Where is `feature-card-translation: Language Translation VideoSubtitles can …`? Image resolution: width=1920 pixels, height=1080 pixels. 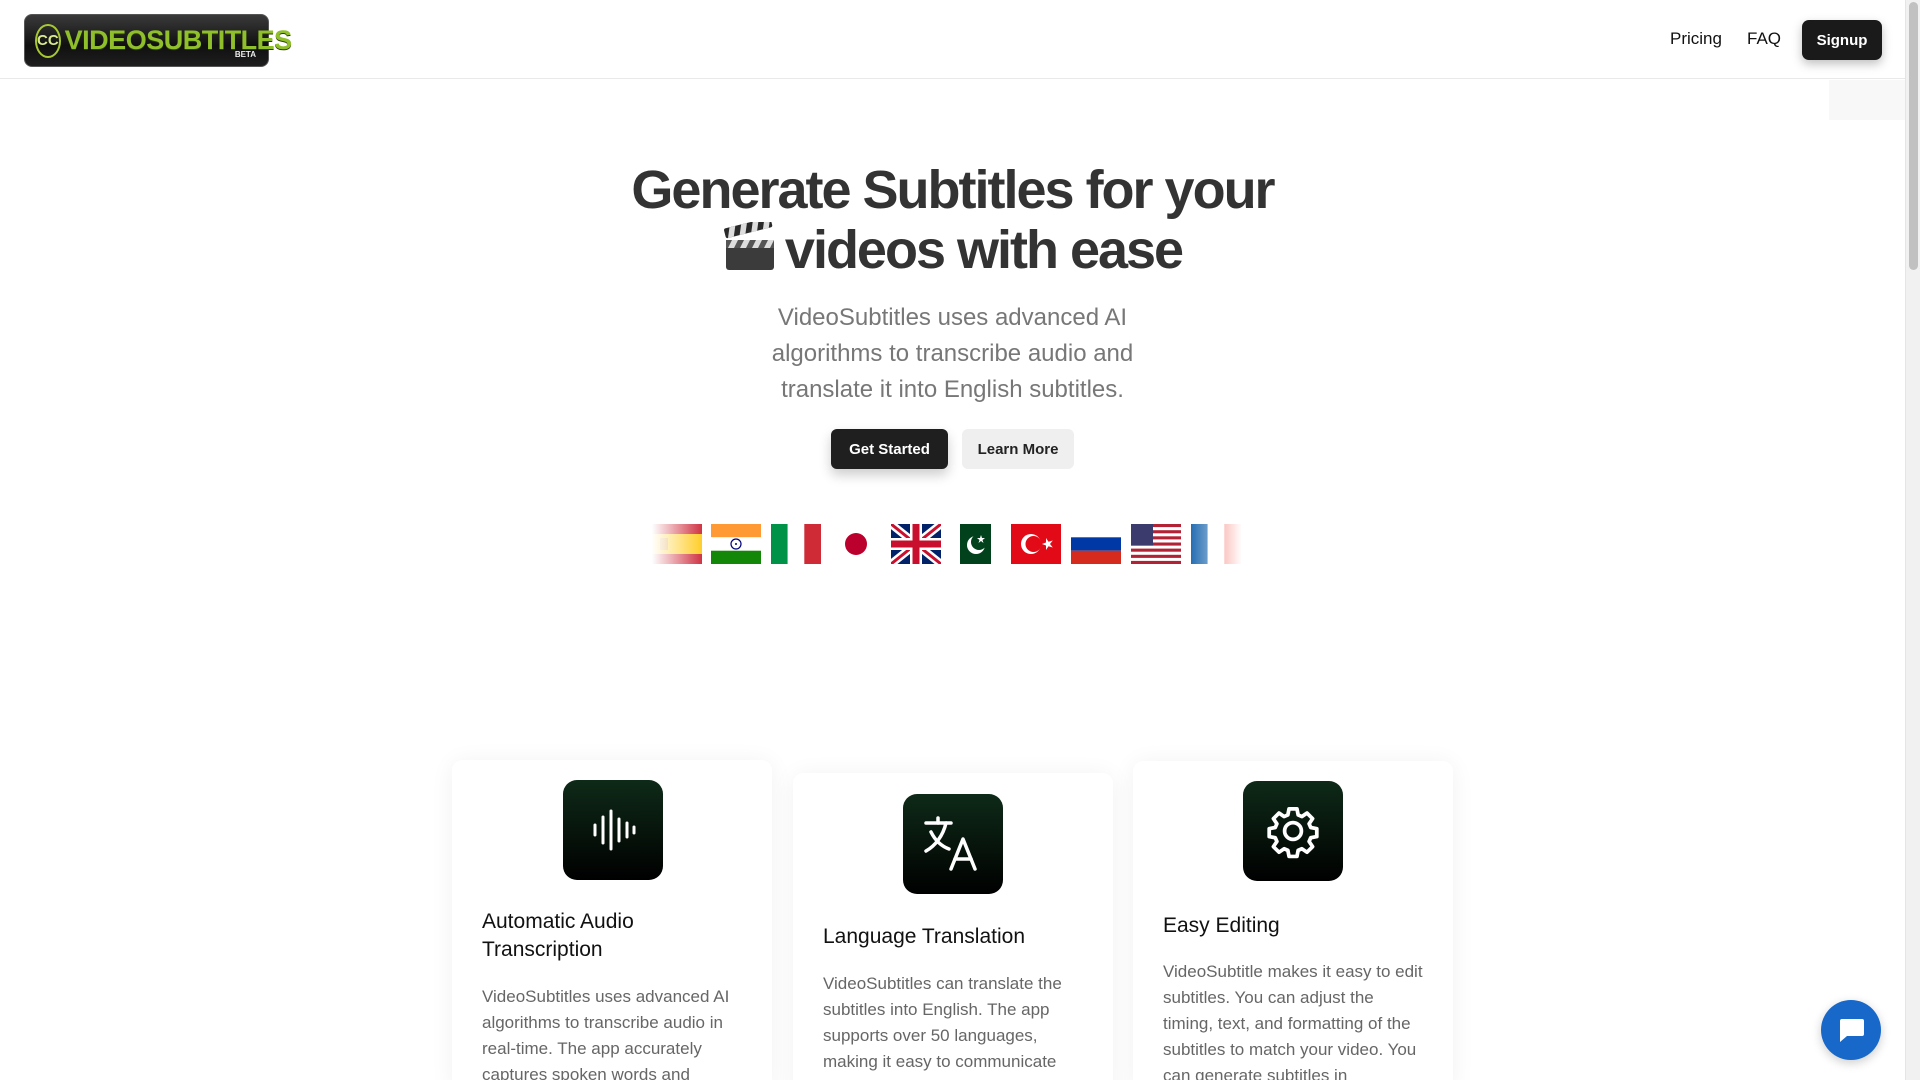
feature-card-translation: Language Translation VideoSubtitles can … is located at coordinates (953, 926).